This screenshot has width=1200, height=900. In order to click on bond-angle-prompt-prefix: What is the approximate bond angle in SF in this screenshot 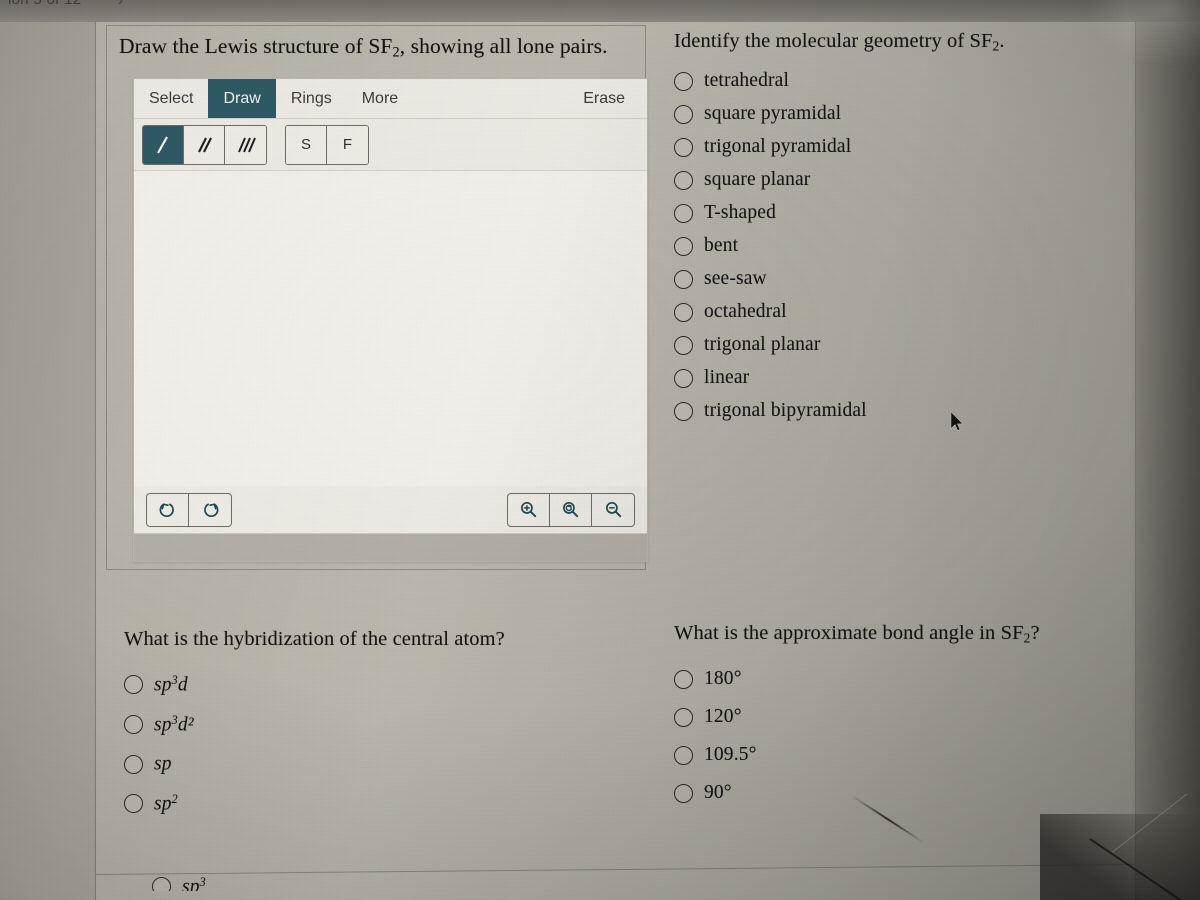, I will do `click(849, 633)`.